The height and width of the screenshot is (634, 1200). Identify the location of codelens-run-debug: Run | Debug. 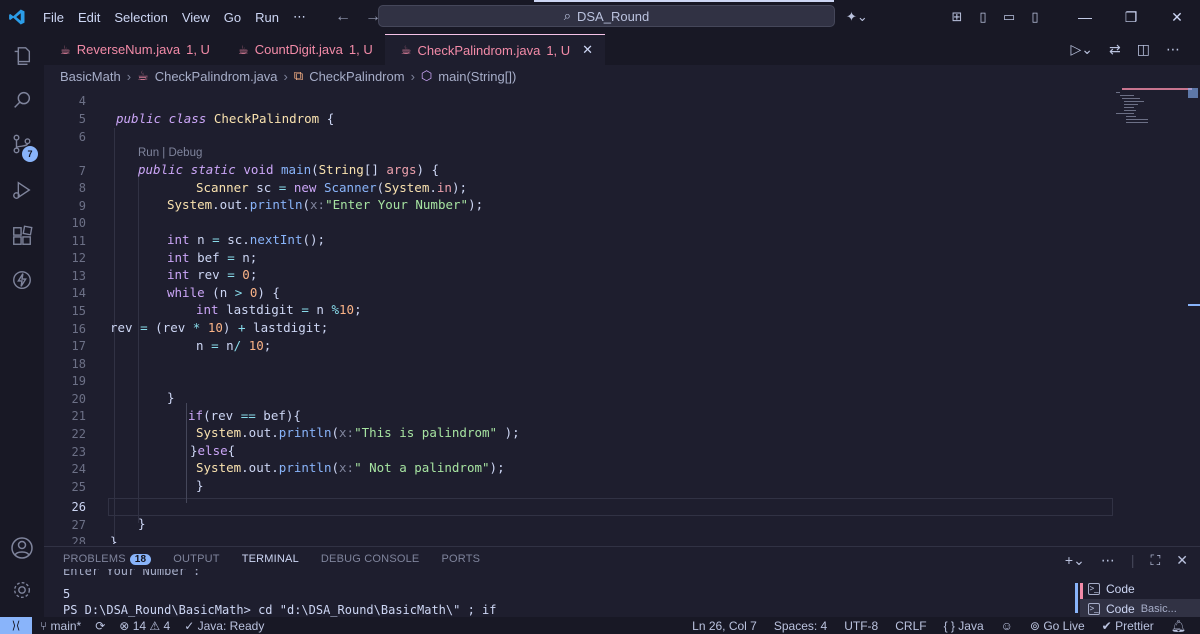
(170, 153).